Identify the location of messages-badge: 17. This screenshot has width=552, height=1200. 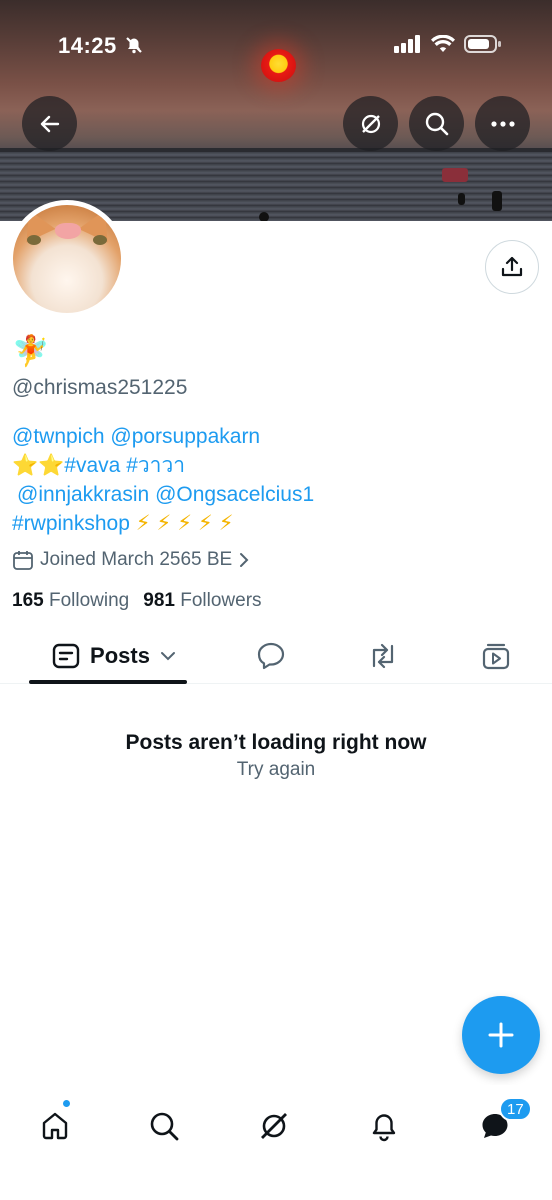
(515, 1109).